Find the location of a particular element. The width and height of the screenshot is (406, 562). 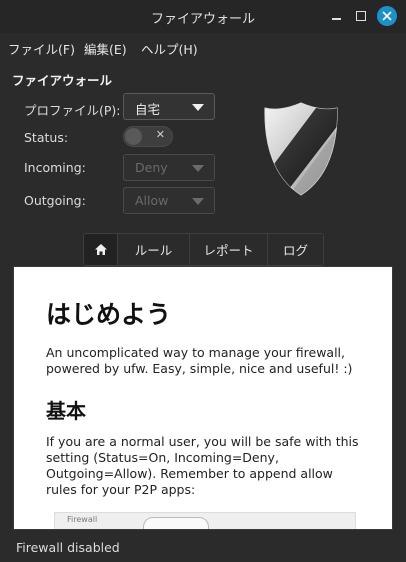

maximize-button is located at coordinates (361, 16).